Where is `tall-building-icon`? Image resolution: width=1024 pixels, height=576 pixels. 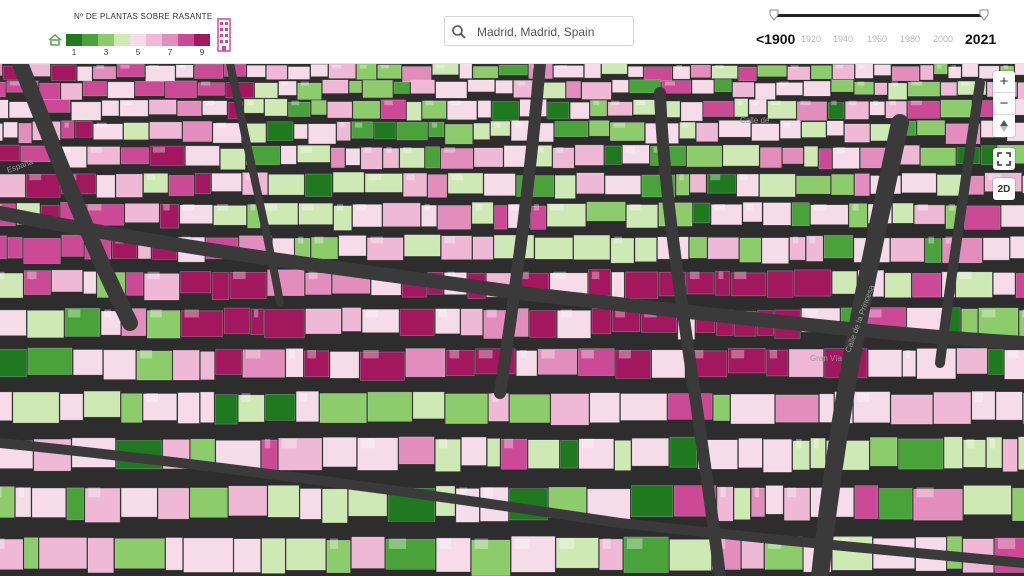
tall-building-icon is located at coordinates (224, 35).